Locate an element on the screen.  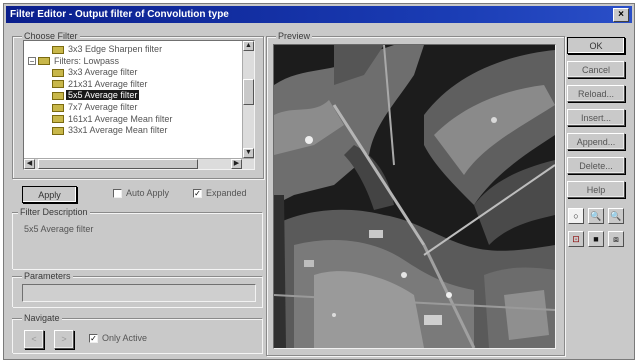
tree-item: 3x3 Average filter is located at coordinates (95, 72).